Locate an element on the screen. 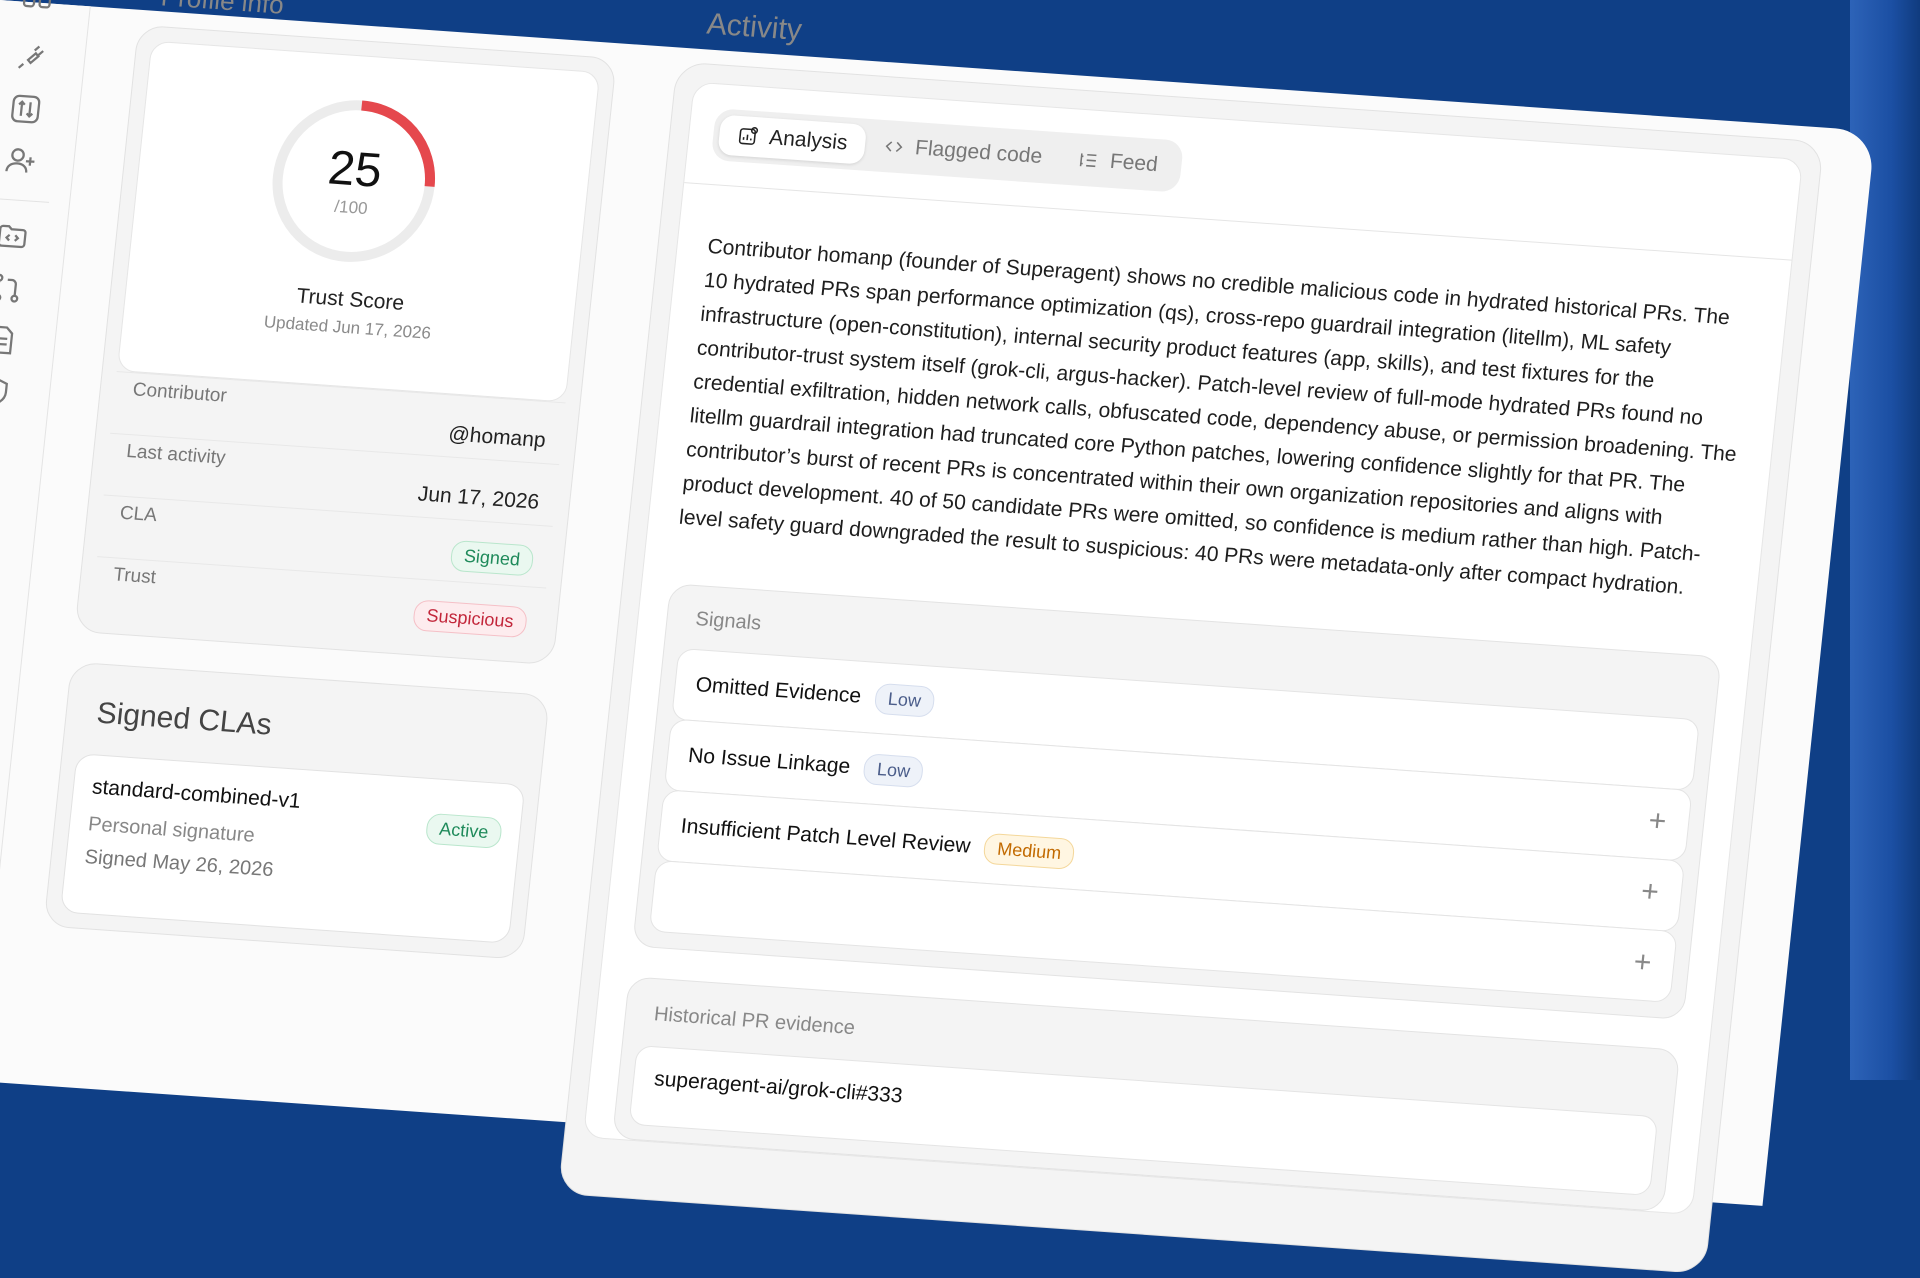 This screenshot has width=1920, height=1278. tab-analysis: Analysis is located at coordinates (792, 140).